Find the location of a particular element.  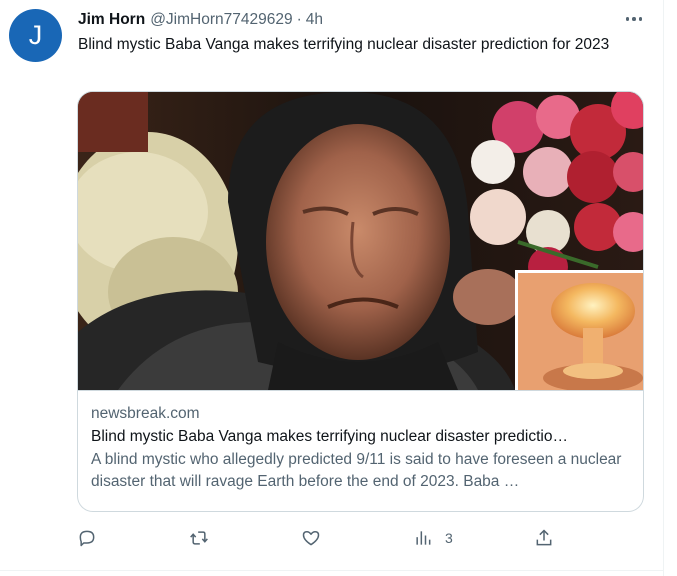

inset-photo is located at coordinates (580, 331).